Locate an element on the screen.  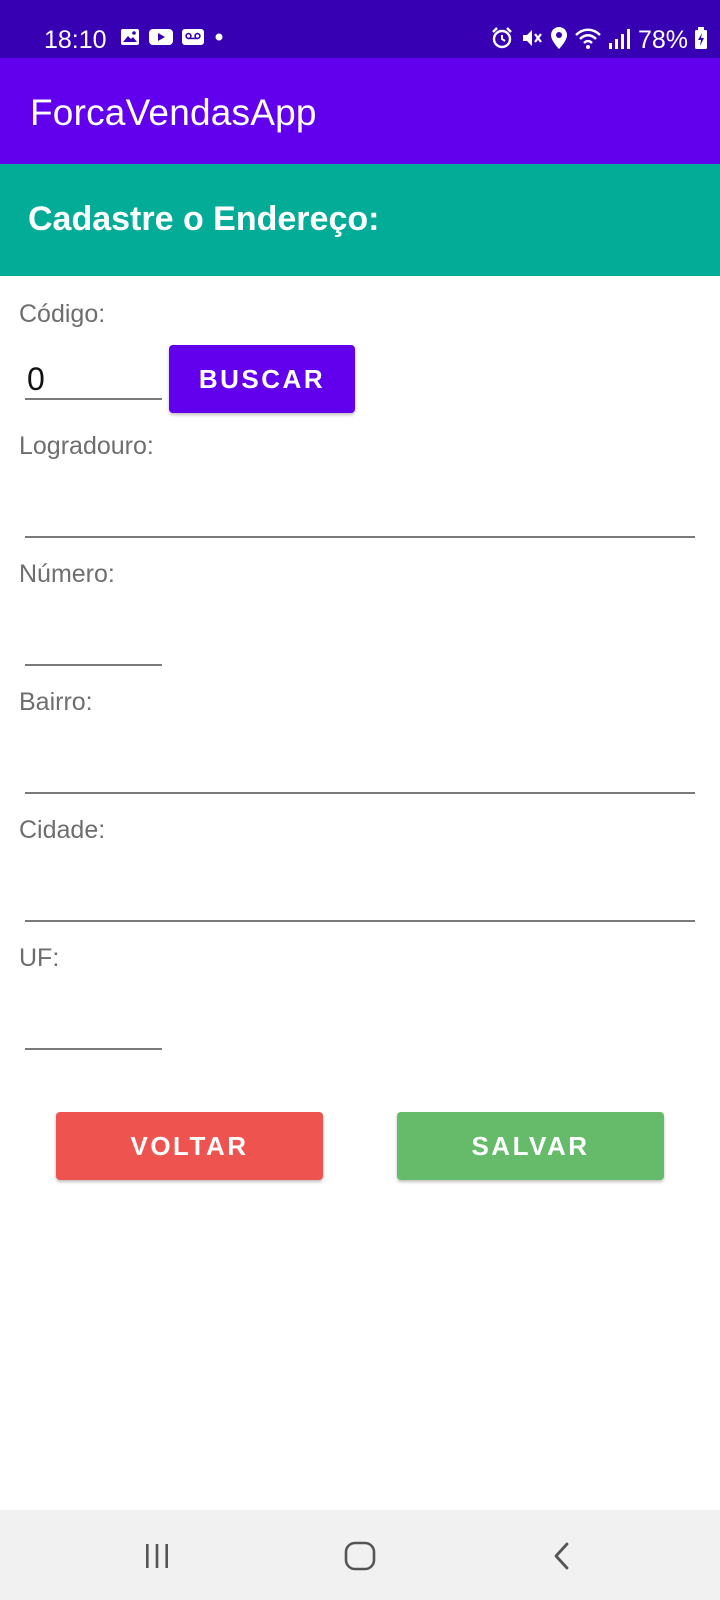
codigo-input is located at coordinates (93, 380).